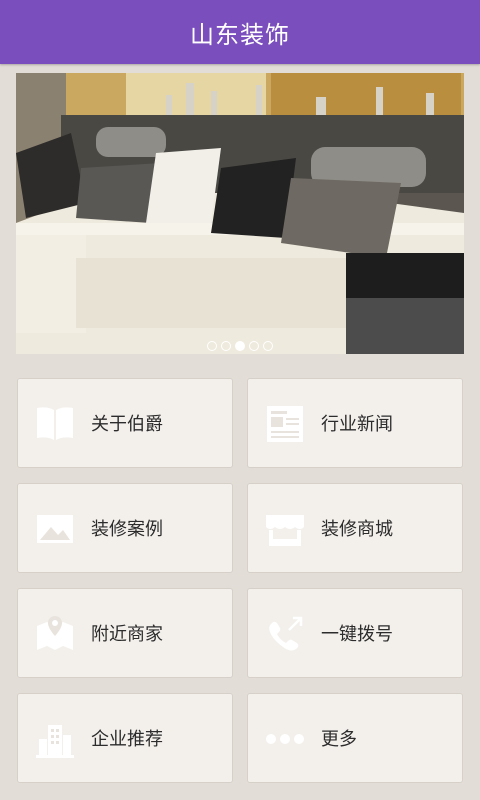 This screenshot has height=800, width=480. I want to click on menu-item-call: 一键拨号, so click(355, 633).